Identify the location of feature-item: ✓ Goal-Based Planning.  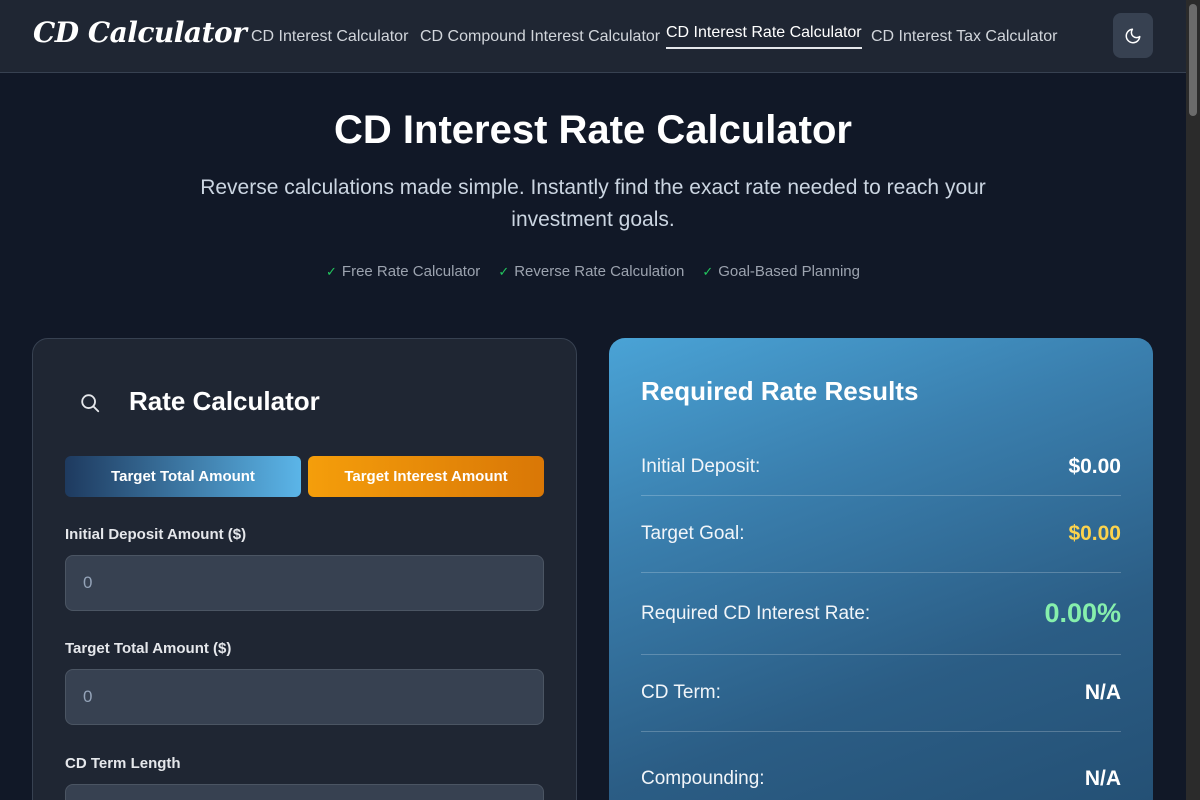
(781, 271).